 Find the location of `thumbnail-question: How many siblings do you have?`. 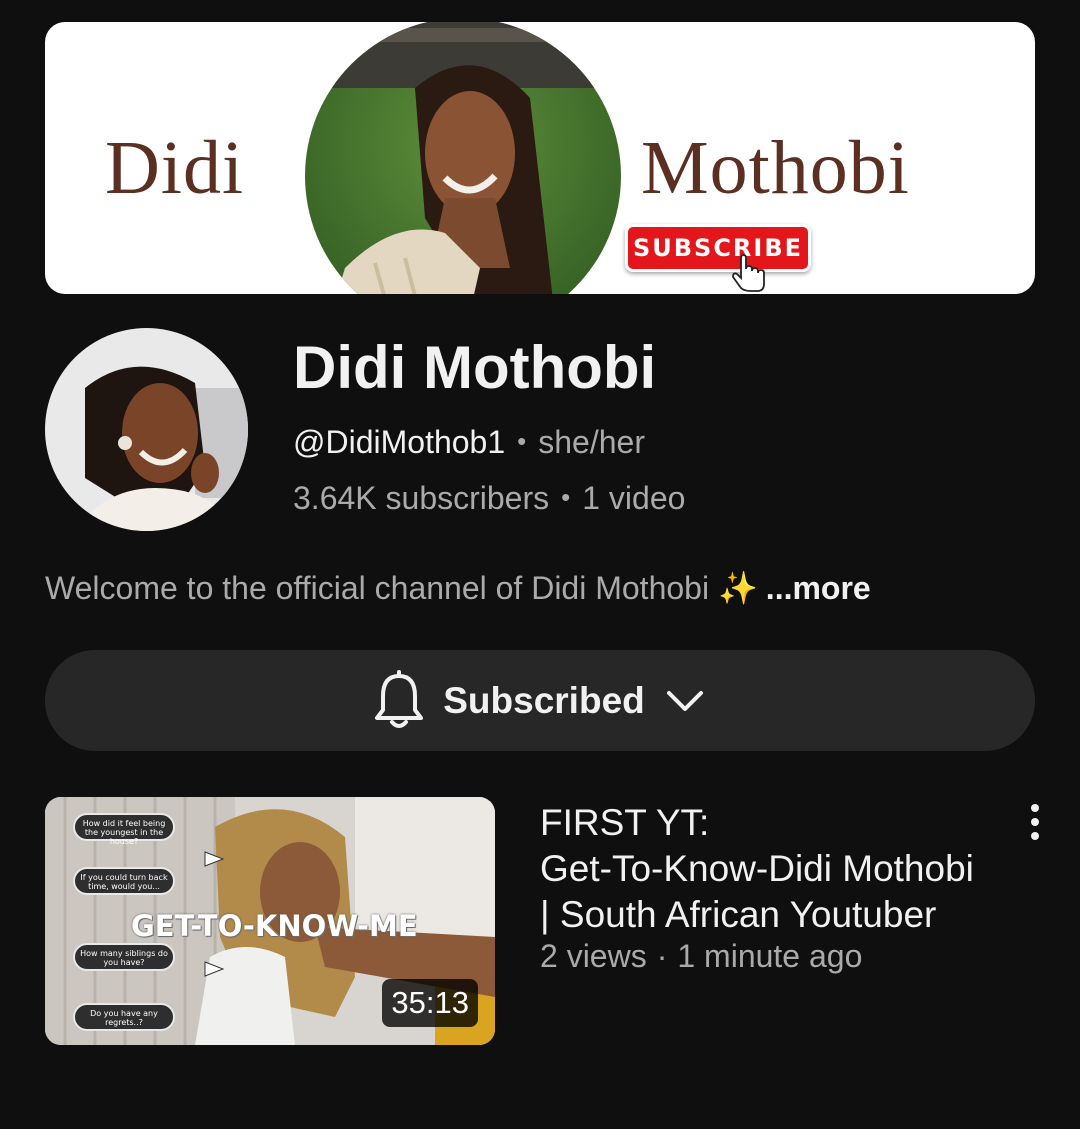

thumbnail-question: How many siblings do you have? is located at coordinates (124, 957).